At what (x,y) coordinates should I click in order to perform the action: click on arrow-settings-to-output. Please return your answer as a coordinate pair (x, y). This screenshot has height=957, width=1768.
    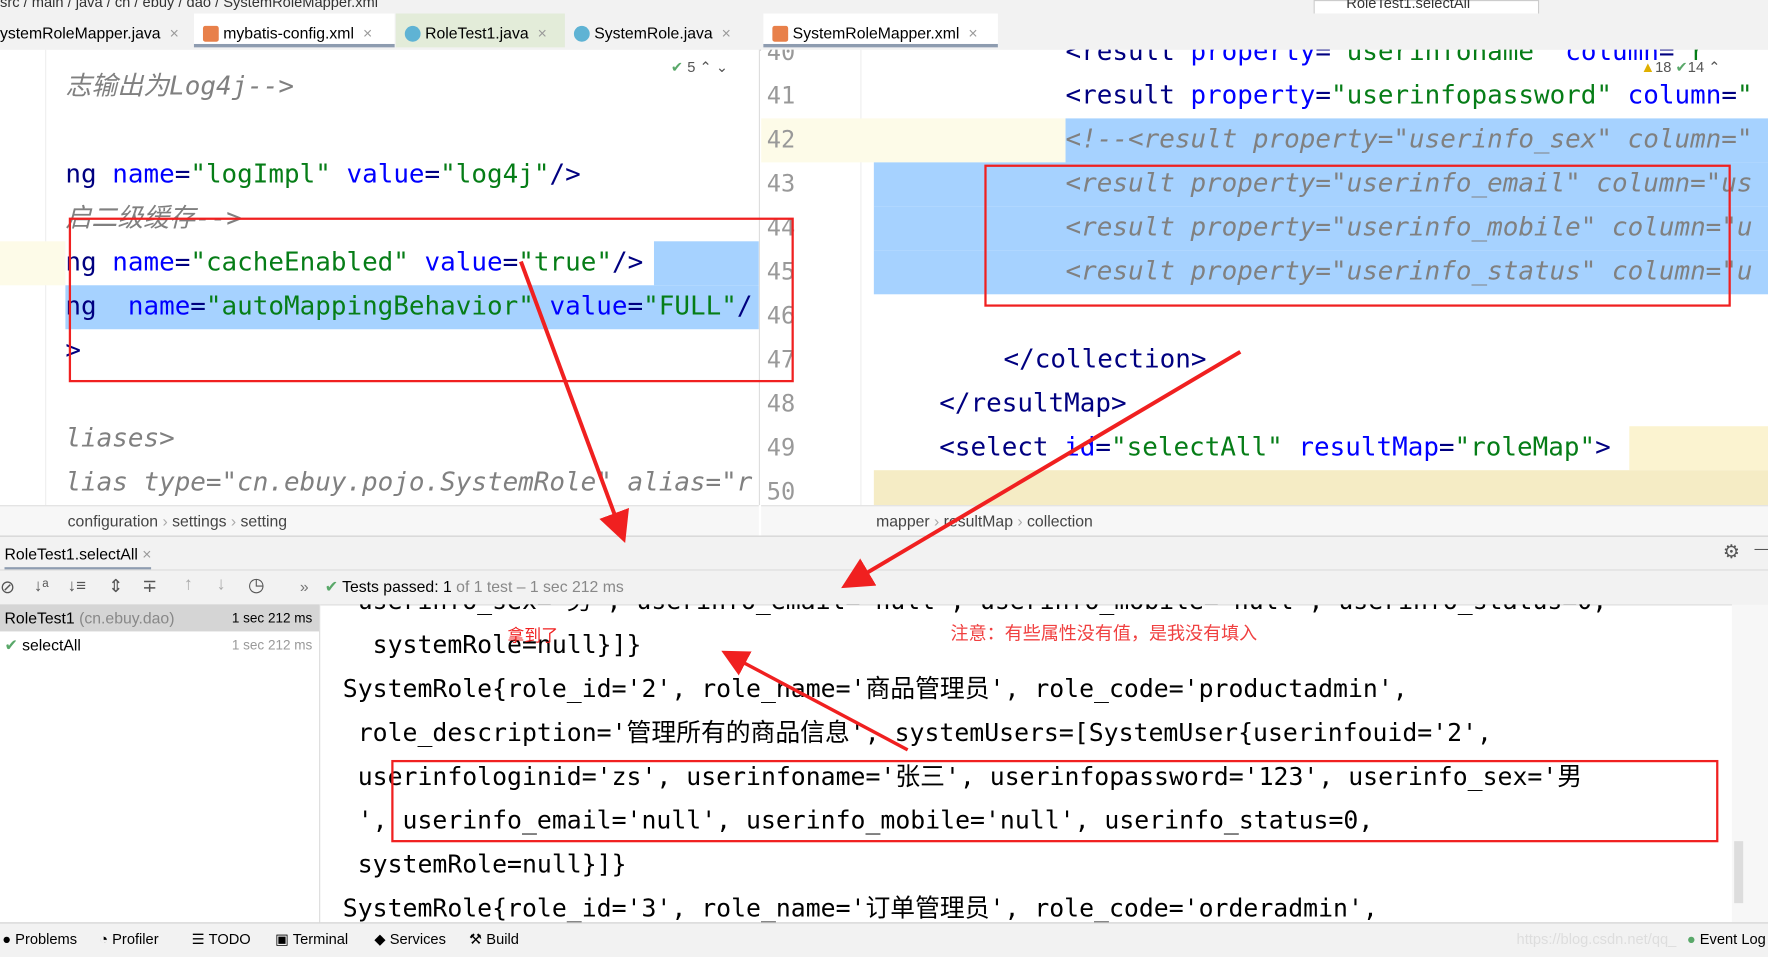
    Looking at the image, I should click on (574, 401).